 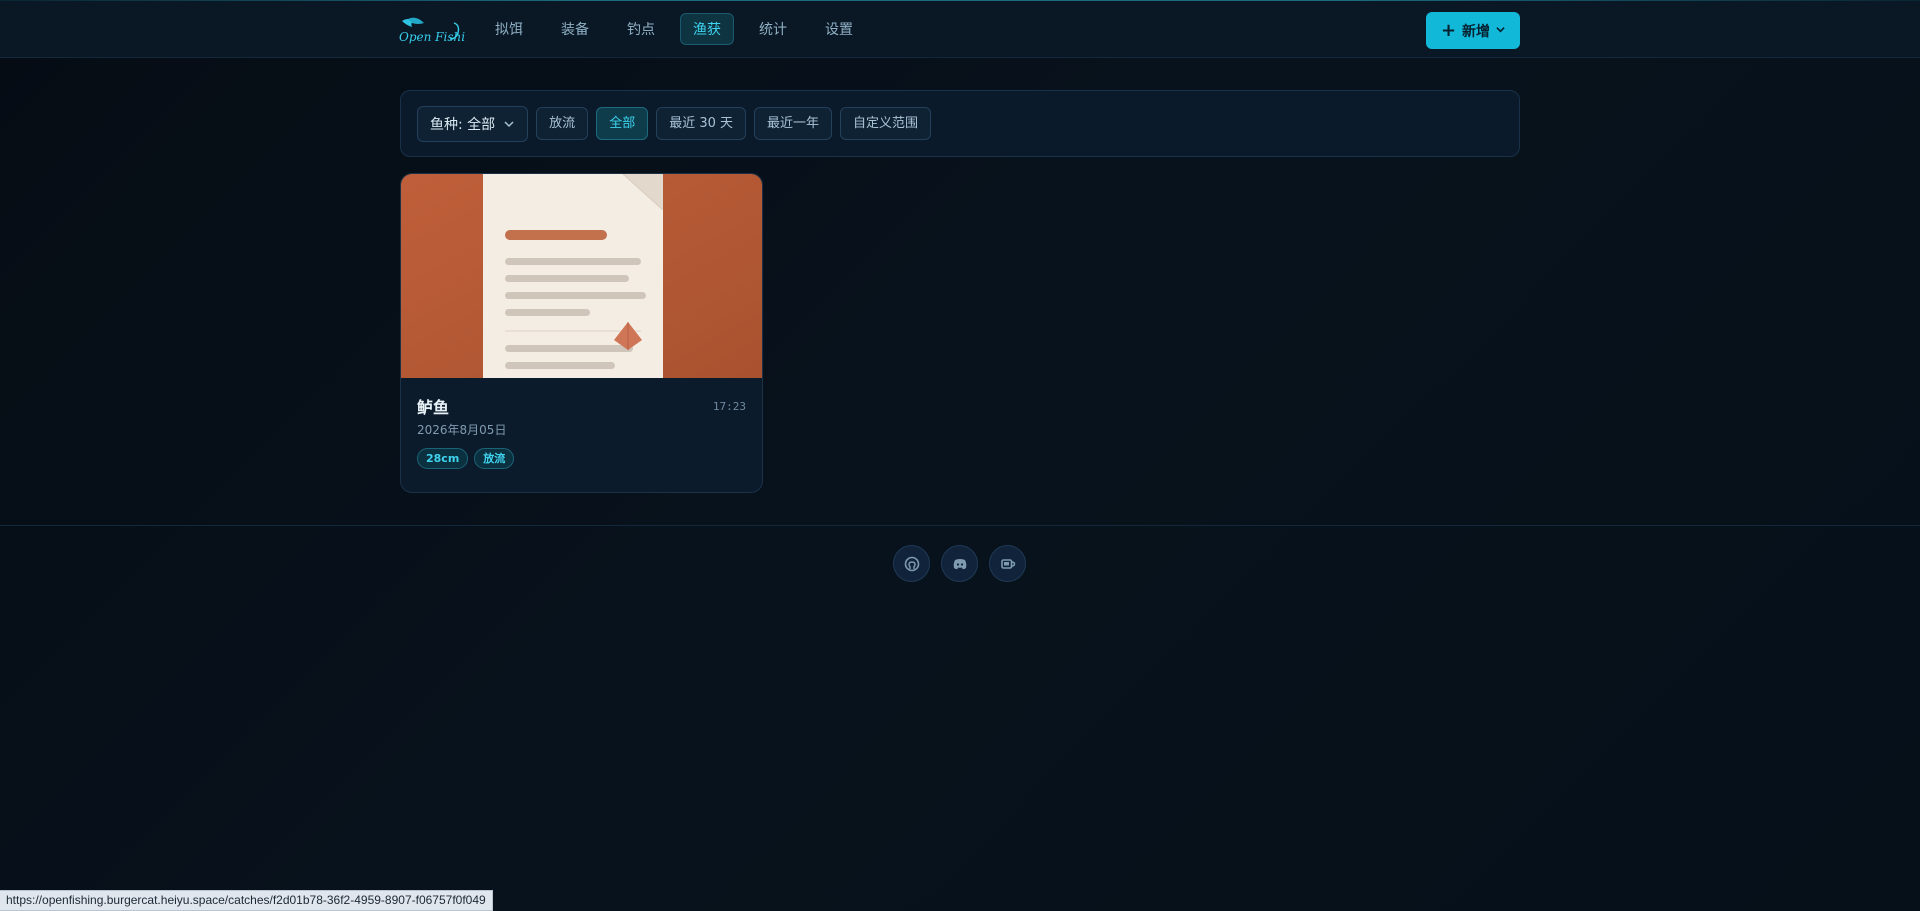 What do you see at coordinates (443, 458) in the screenshot?
I see `tag-length: 28cm` at bounding box center [443, 458].